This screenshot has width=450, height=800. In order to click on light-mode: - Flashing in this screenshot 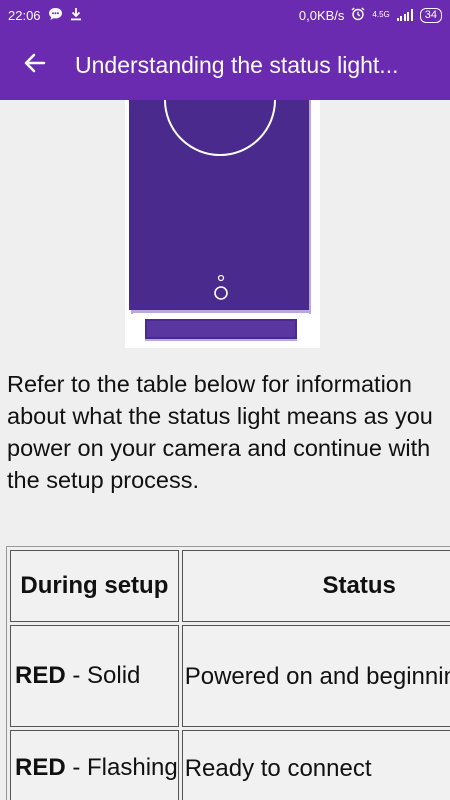, I will do `click(121, 767)`.